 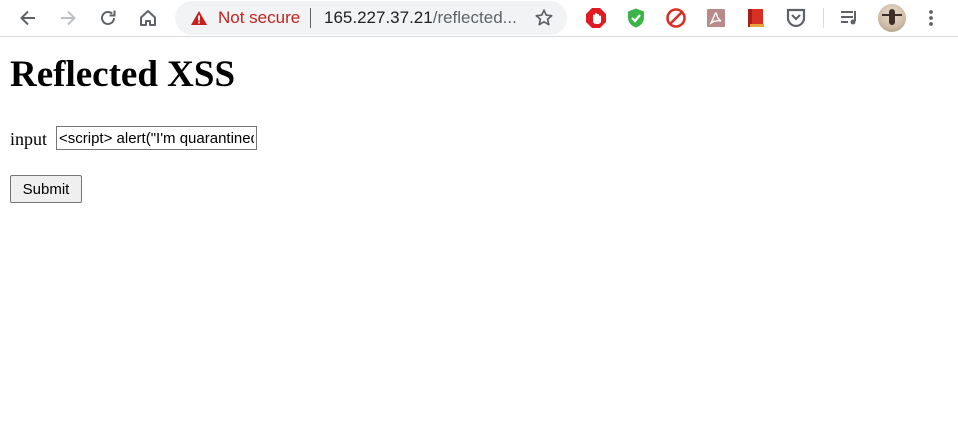 I want to click on playlist-icon, so click(x=848, y=18).